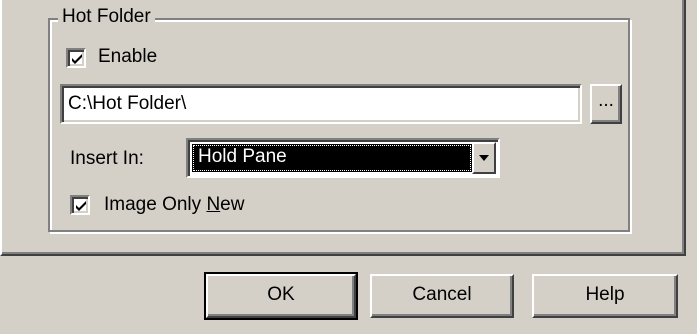 Image resolution: width=697 pixels, height=334 pixels. What do you see at coordinates (155, 204) in the screenshot?
I see `image-only-new-label-prefix: Image Only` at bounding box center [155, 204].